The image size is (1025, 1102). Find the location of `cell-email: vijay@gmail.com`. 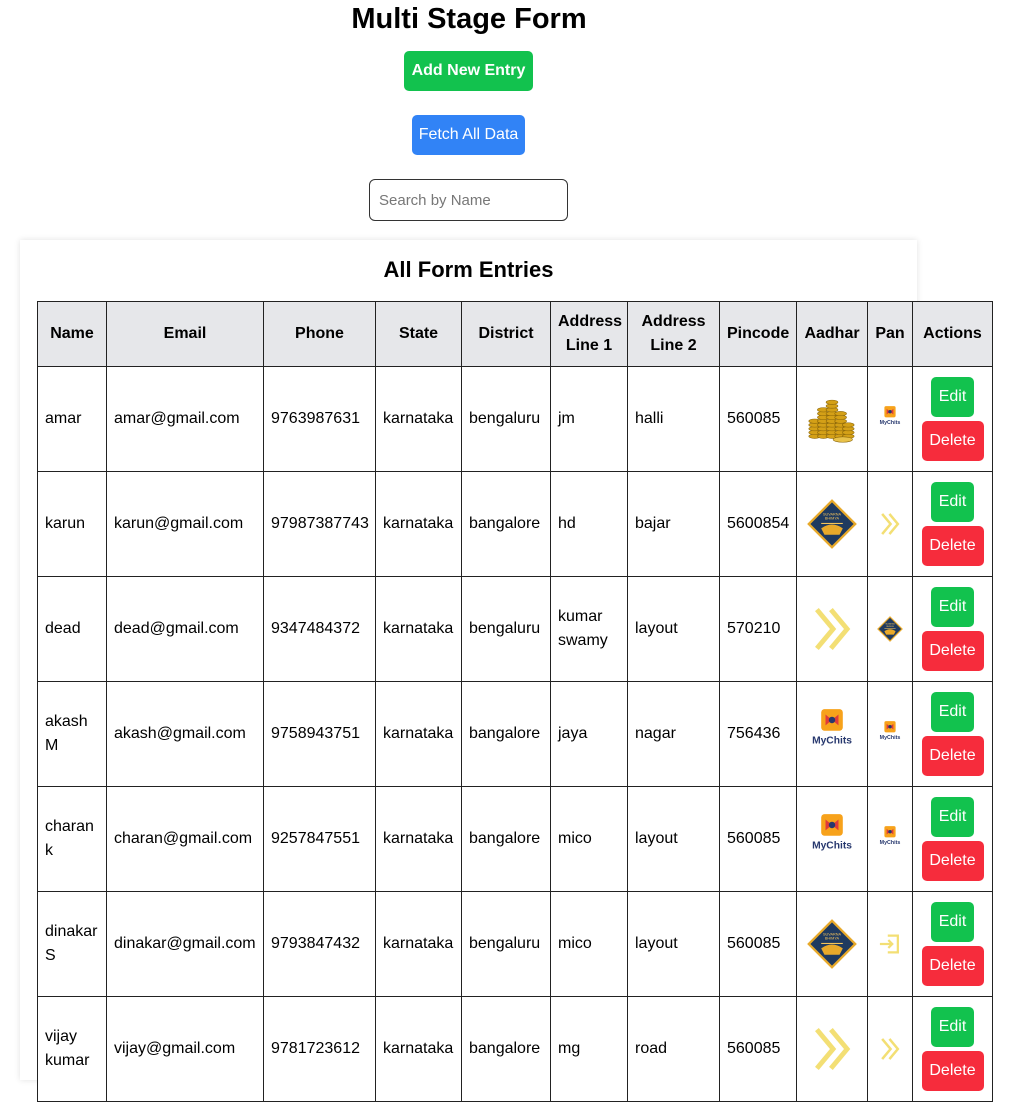

cell-email: vijay@gmail.com is located at coordinates (185, 1049).